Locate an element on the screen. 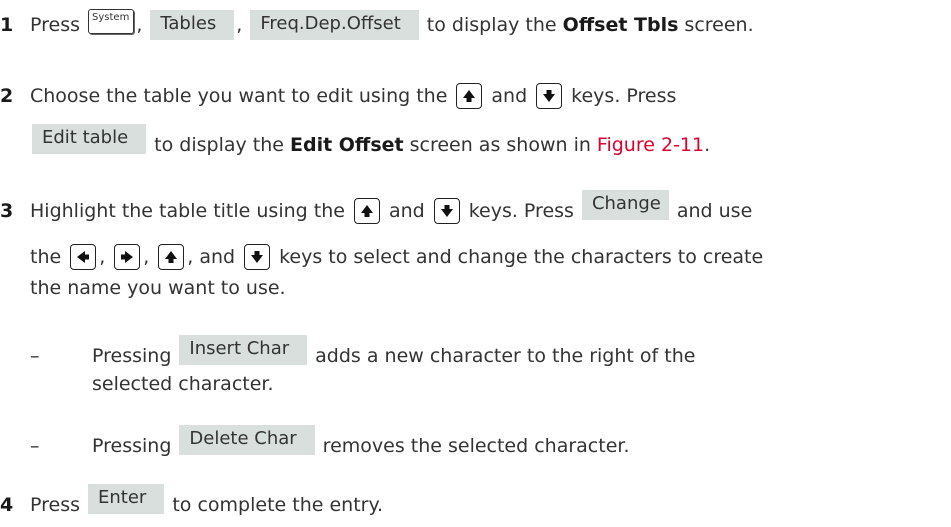 This screenshot has height=527, width=951. freq-dep-offset-softkey: Freq.Dep.Offset is located at coordinates (334, 25).